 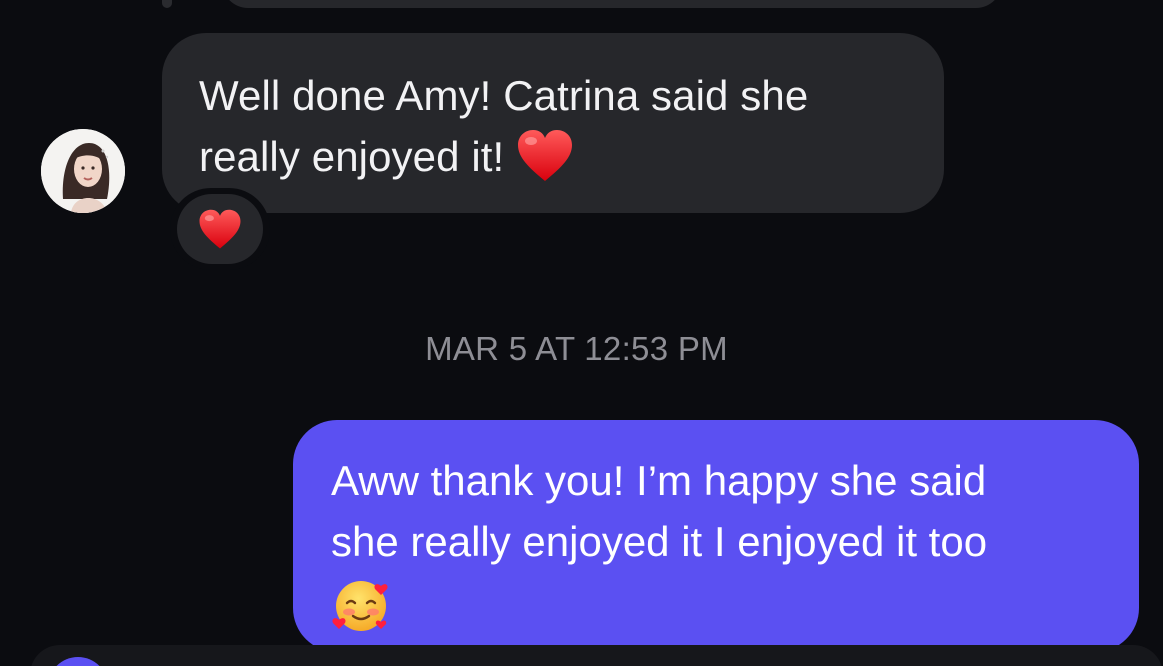 I want to click on sender-avatar, so click(x=83, y=171).